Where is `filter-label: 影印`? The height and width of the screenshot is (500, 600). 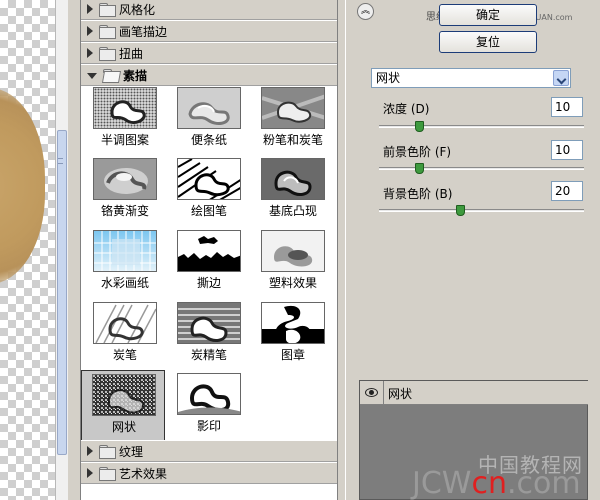
filter-label: 影印 is located at coordinates (208, 426).